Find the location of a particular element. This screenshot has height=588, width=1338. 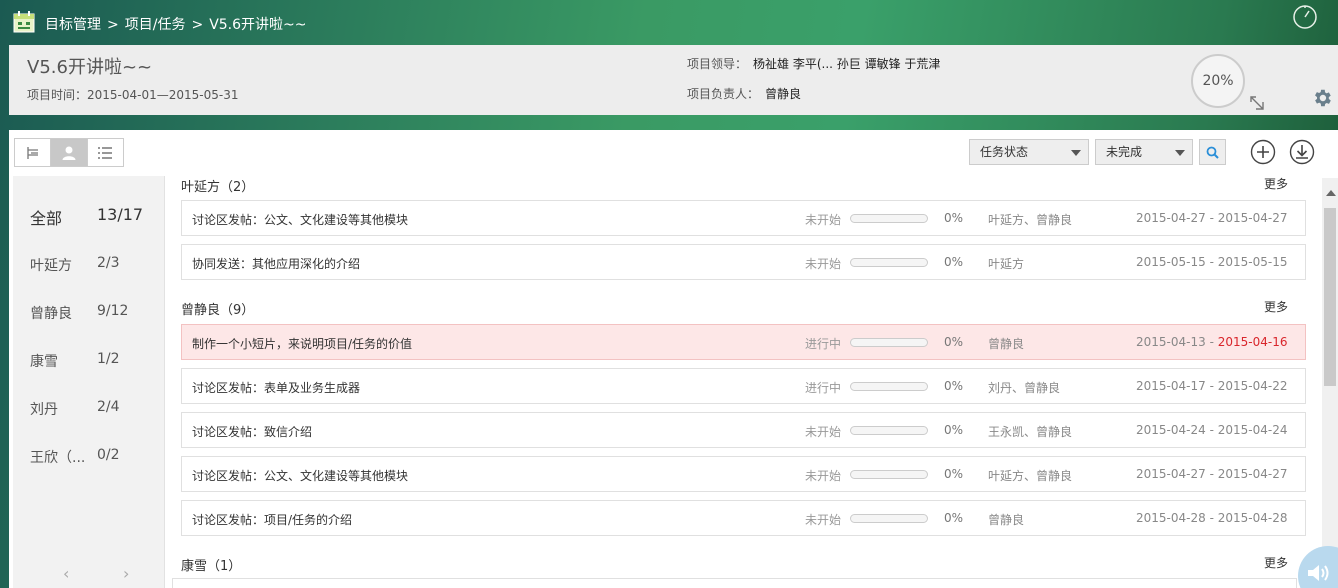

sidebar-item-label: 曾静良 is located at coordinates (51, 314).